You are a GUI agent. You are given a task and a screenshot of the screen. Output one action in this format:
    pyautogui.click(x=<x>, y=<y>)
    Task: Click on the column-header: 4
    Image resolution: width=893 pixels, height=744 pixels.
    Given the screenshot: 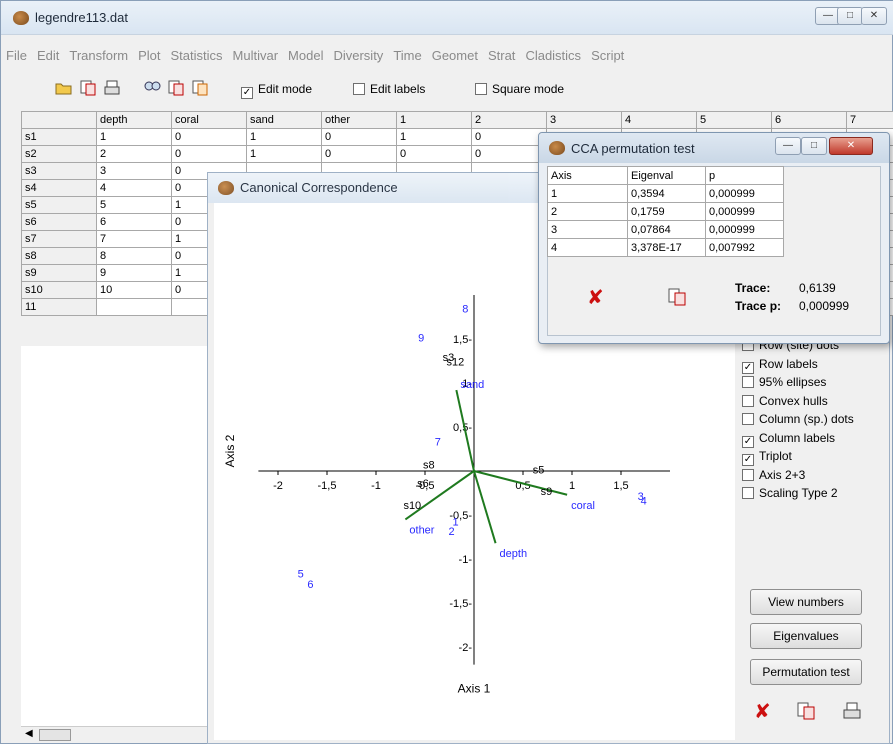 What is the action you would take?
    pyautogui.click(x=659, y=120)
    